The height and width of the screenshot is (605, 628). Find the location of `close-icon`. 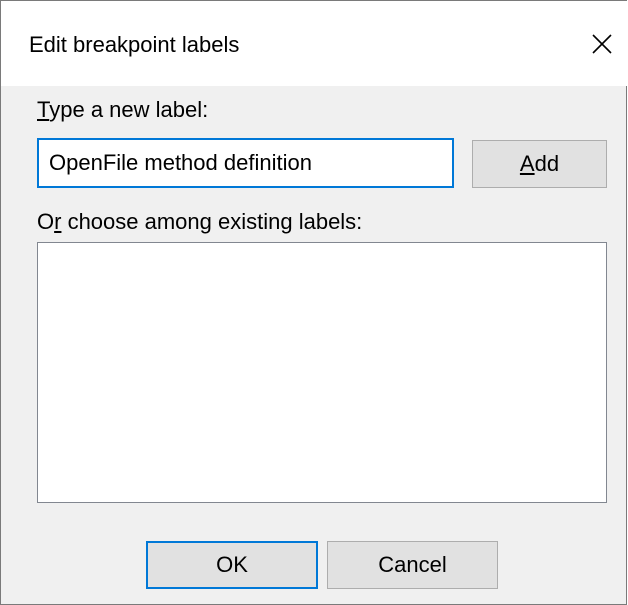

close-icon is located at coordinates (602, 44).